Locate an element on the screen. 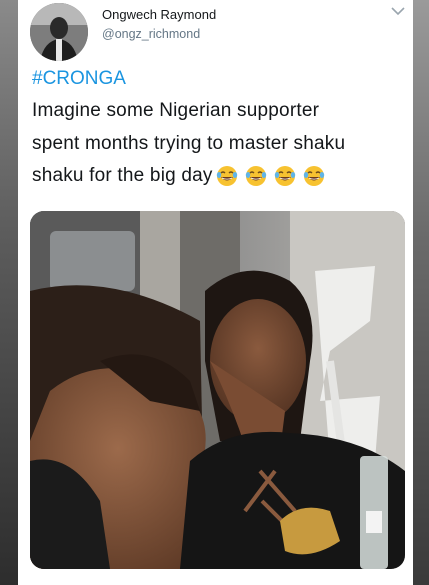  avatar-image is located at coordinates (59, 32).